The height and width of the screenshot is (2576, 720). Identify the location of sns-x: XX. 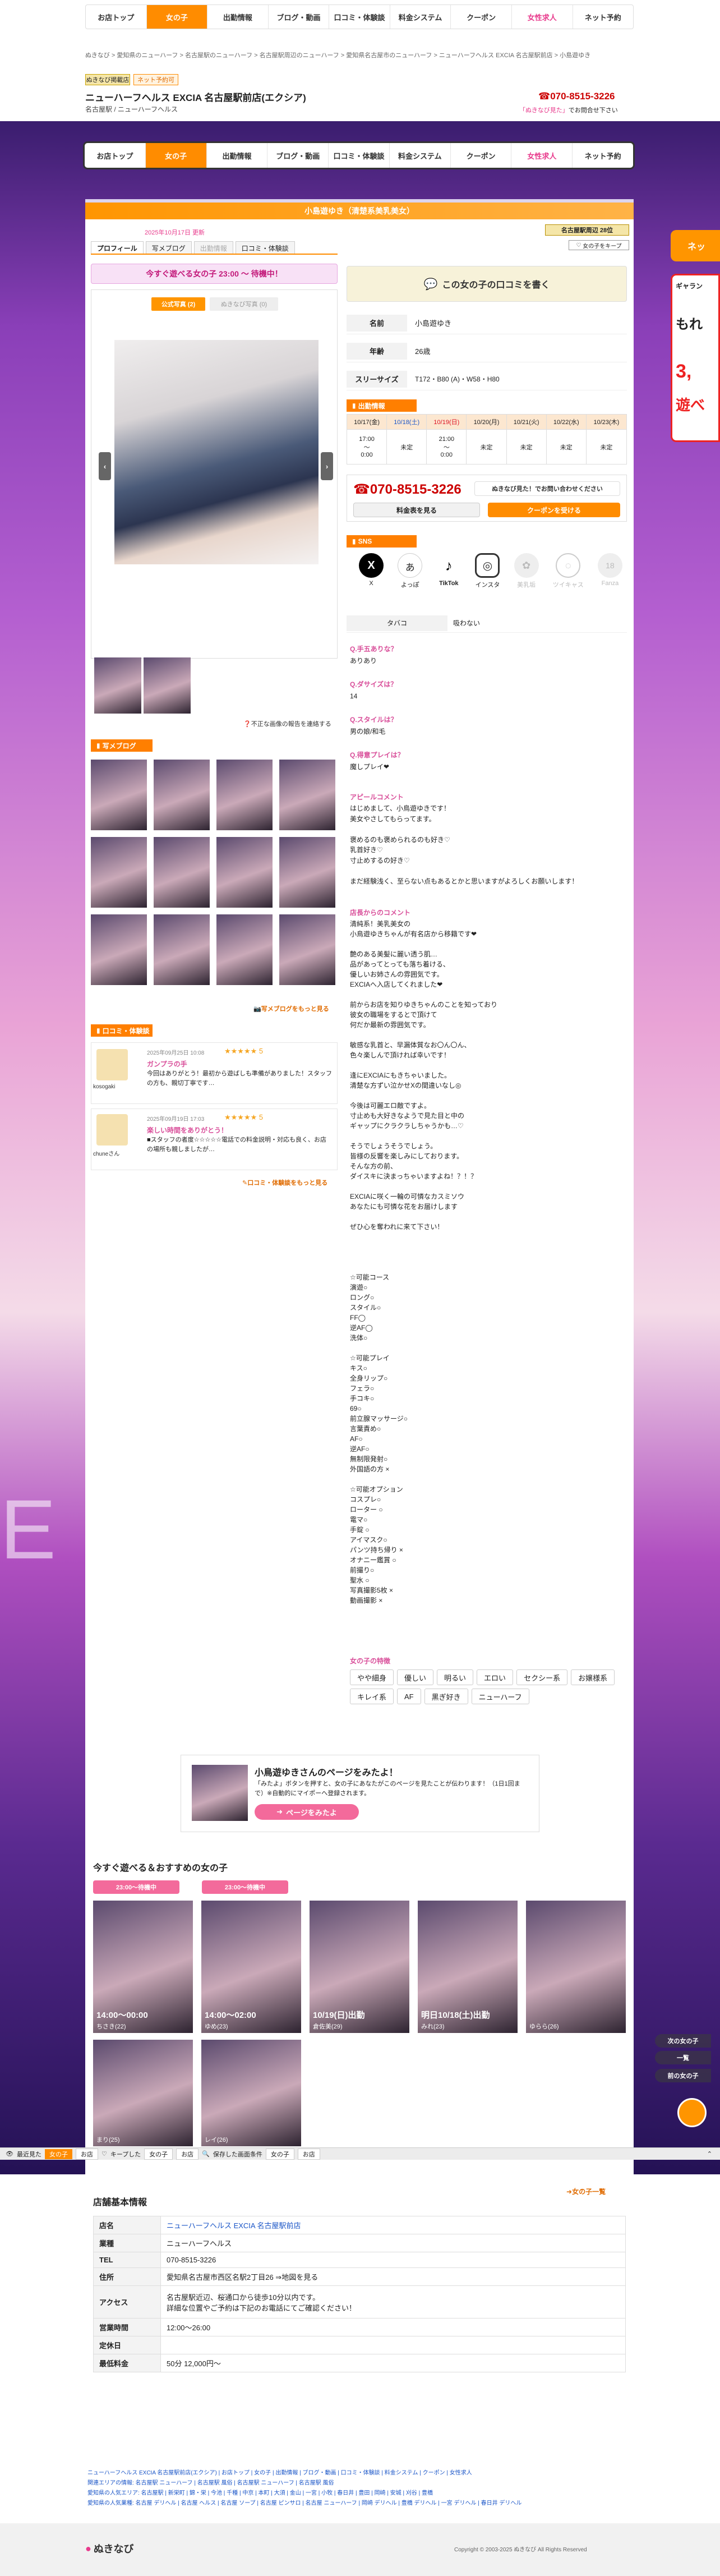
(371, 571).